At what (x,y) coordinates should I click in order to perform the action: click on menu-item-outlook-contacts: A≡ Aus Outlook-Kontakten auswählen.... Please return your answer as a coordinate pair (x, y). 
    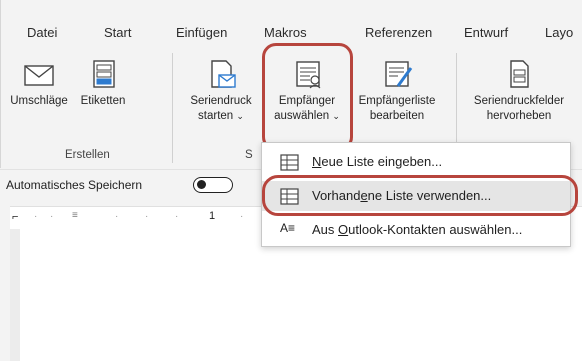
    Looking at the image, I should click on (416, 230).